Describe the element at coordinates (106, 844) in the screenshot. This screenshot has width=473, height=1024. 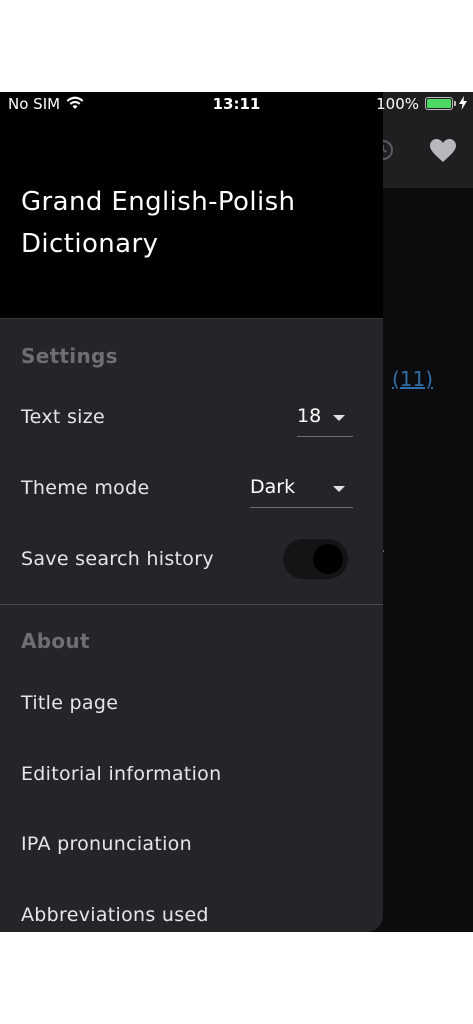
I see `about-item-ipa-pronunciation: IPA pronunciation` at that location.